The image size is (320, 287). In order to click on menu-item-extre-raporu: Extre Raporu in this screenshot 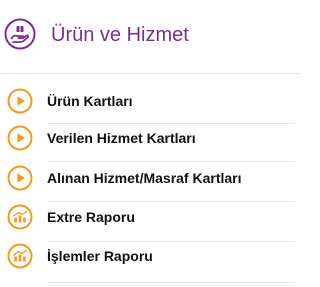, I will do `click(150, 217)`.